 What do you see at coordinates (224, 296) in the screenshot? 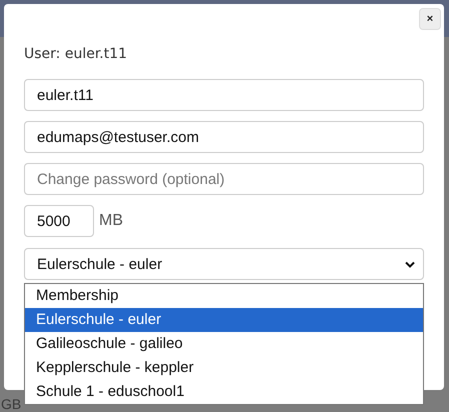
I see `dropdown-option: Membership` at bounding box center [224, 296].